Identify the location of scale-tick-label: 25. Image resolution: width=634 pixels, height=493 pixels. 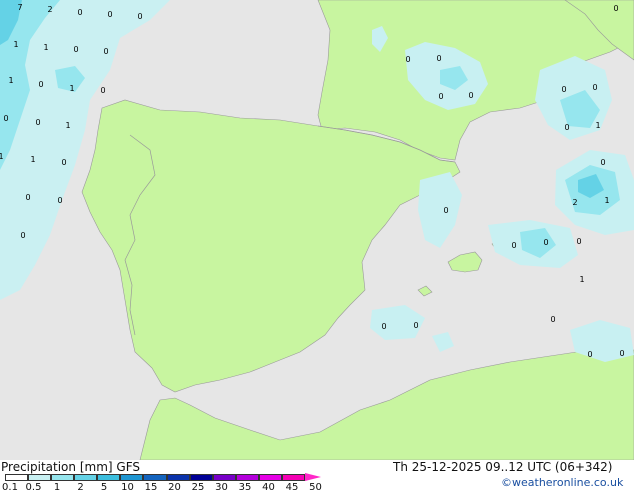
(198, 487).